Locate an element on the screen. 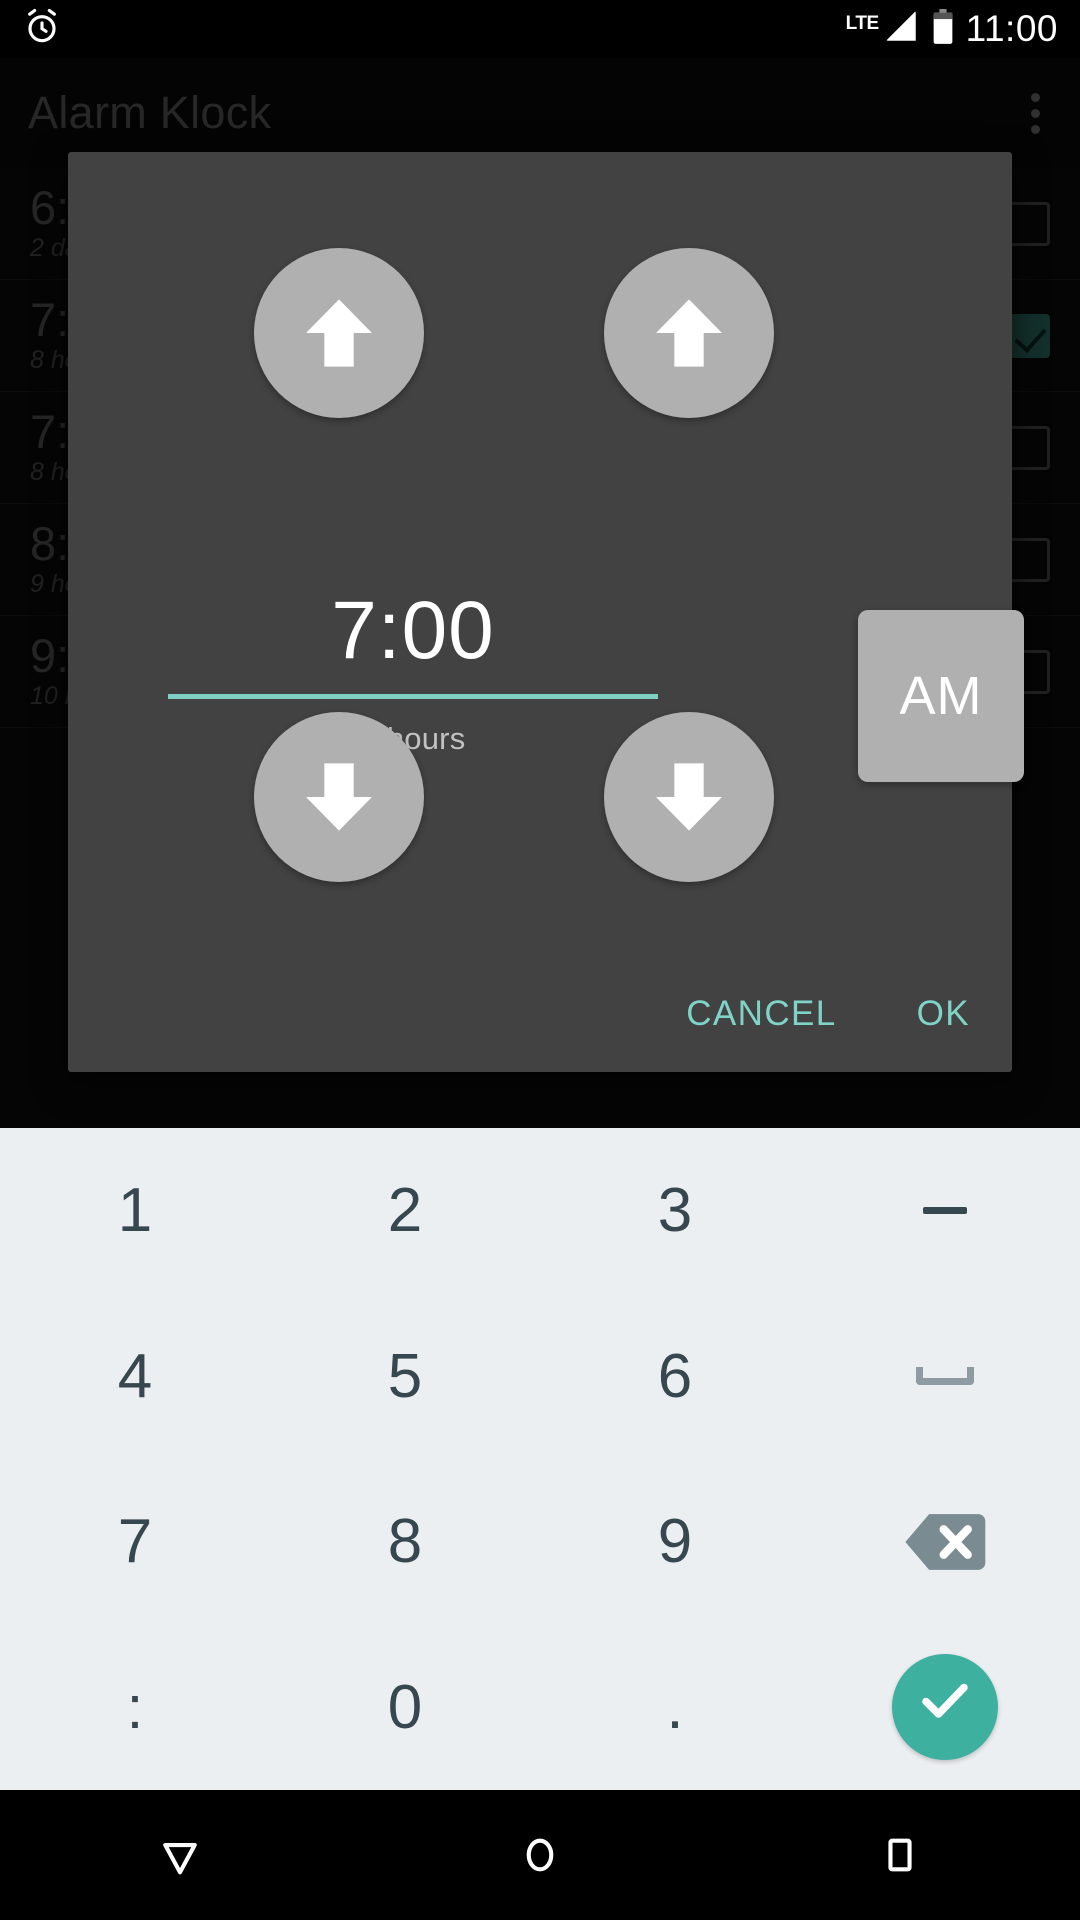 This screenshot has height=1920, width=1080. key-3: 3 is located at coordinates (675, 1211).